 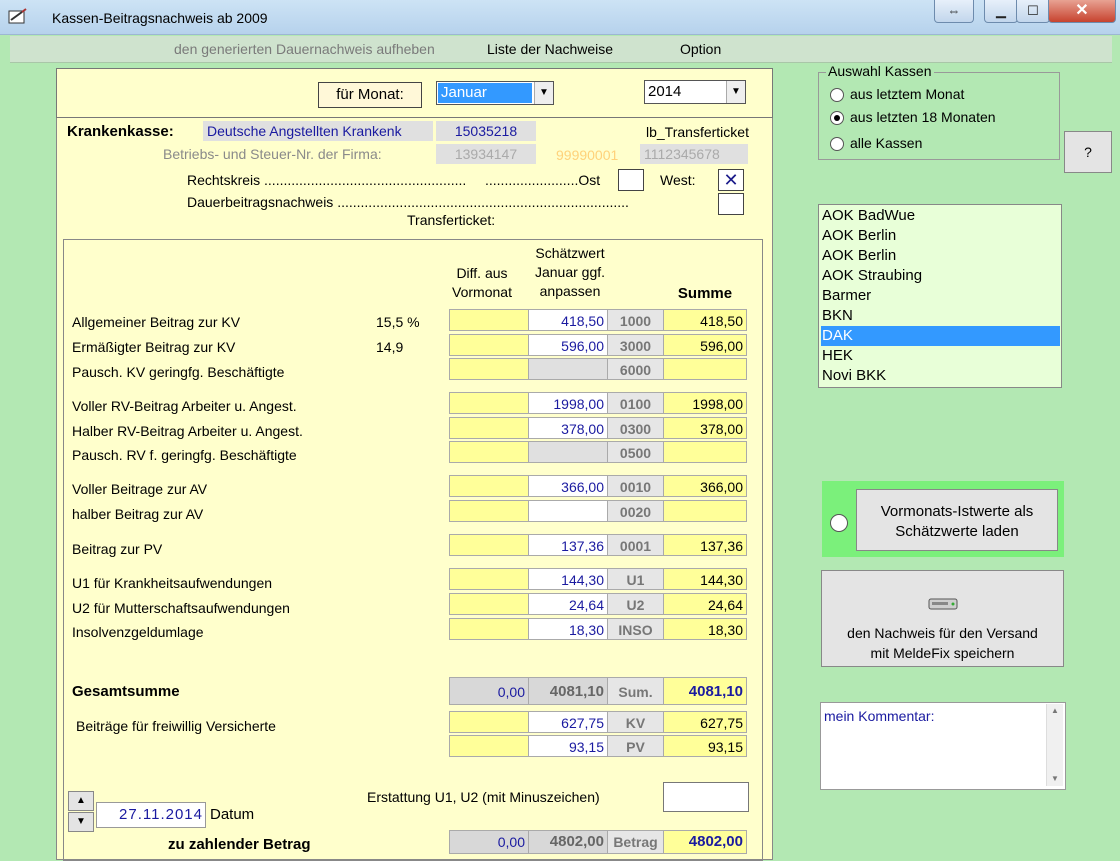 What do you see at coordinates (568, 345) in the screenshot?
I see `row-estimate: 596,00` at bounding box center [568, 345].